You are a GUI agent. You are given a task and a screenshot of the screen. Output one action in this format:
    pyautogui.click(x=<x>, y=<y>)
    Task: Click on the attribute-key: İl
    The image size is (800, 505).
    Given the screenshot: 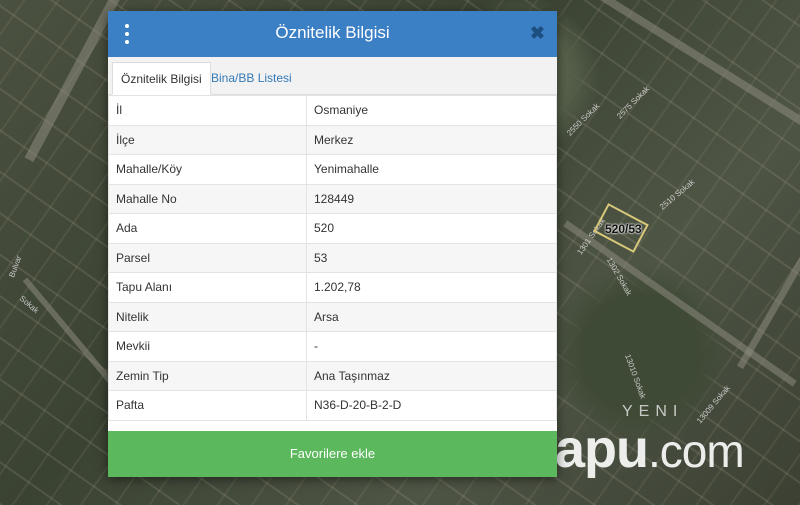 What is the action you would take?
    pyautogui.click(x=207, y=110)
    